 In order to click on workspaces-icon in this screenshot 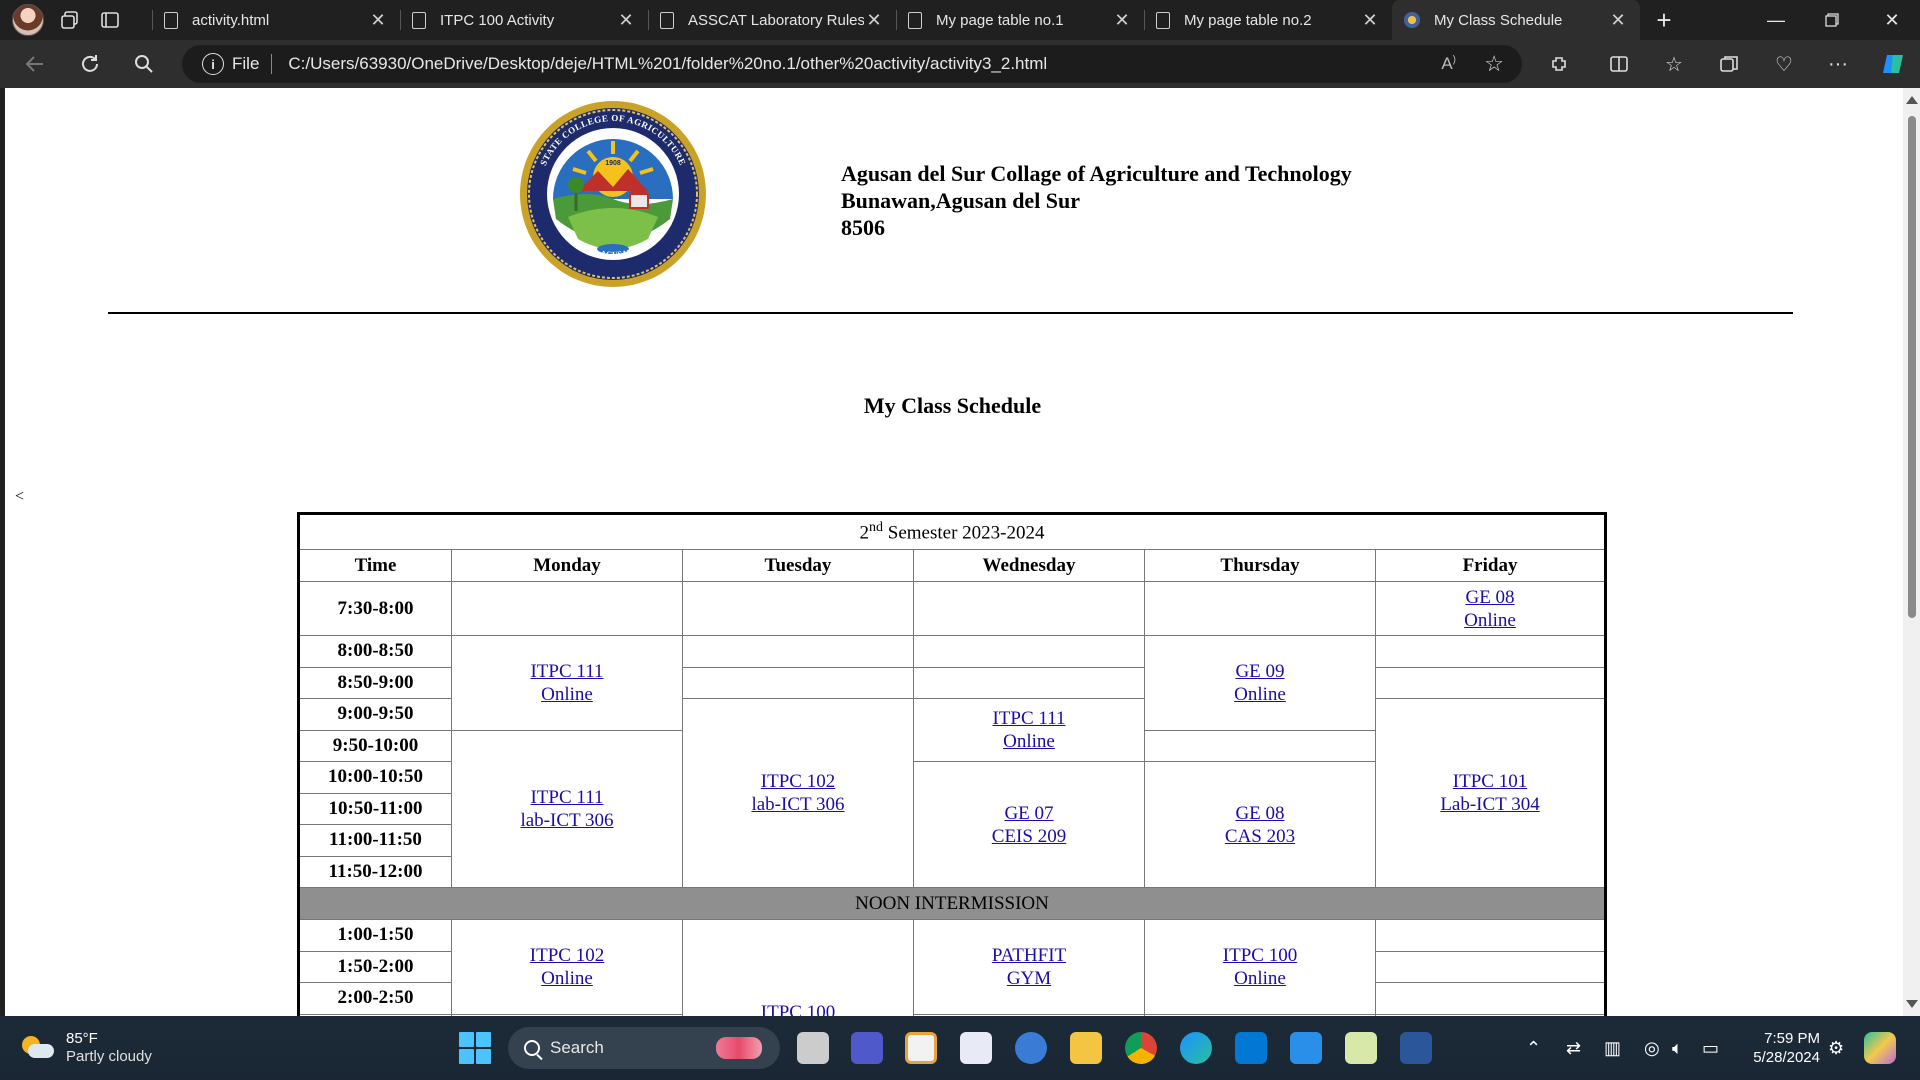, I will do `click(70, 20)`.